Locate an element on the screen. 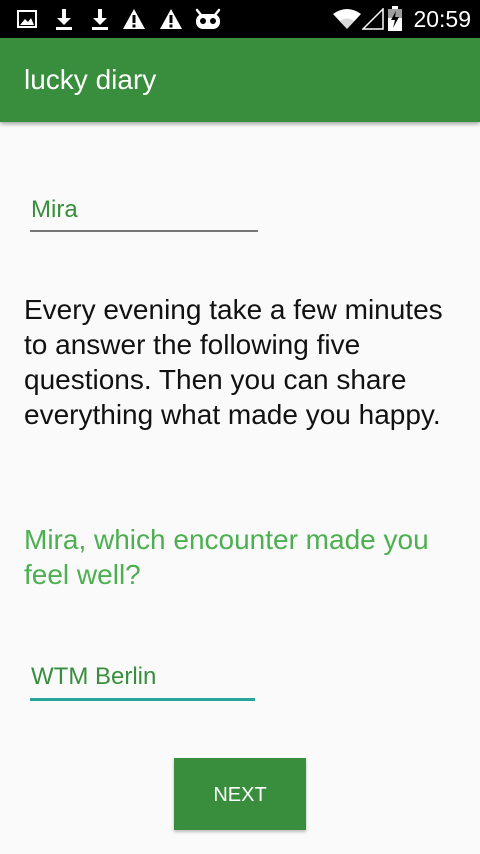 Image resolution: width=480 pixels, height=854 pixels. name-field-value: Mira is located at coordinates (54, 209).